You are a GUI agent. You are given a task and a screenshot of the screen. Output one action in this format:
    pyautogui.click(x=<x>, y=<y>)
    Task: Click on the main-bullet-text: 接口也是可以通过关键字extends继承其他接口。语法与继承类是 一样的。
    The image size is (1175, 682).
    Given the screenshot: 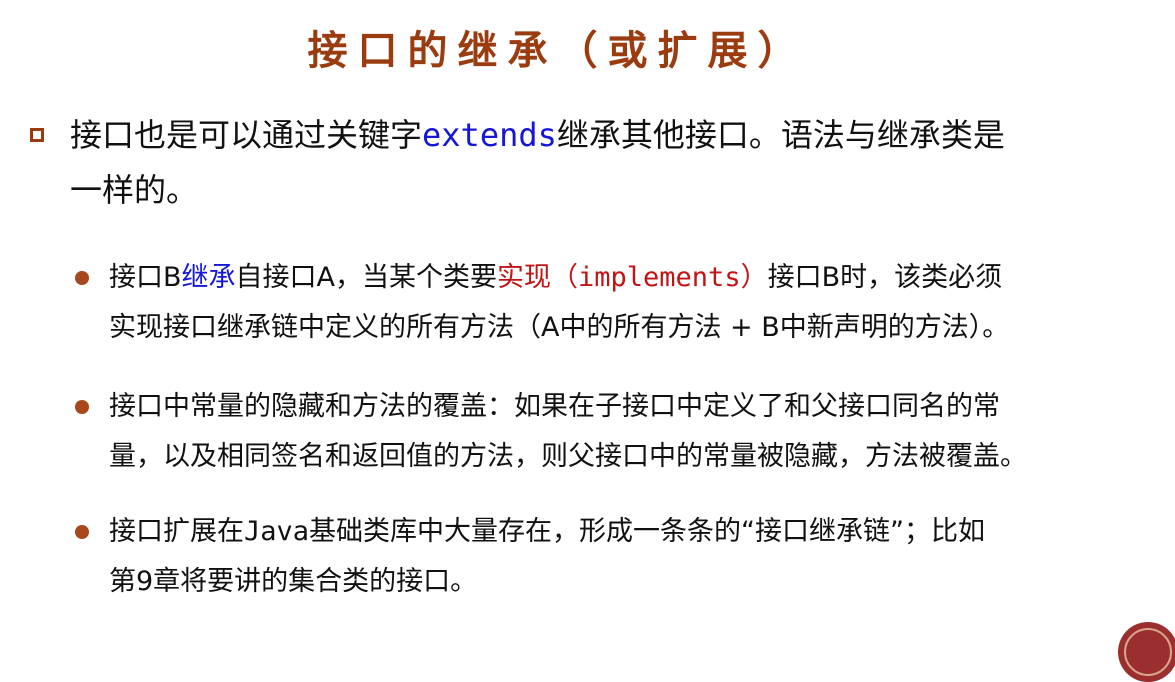 What is the action you would take?
    pyautogui.click(x=610, y=163)
    